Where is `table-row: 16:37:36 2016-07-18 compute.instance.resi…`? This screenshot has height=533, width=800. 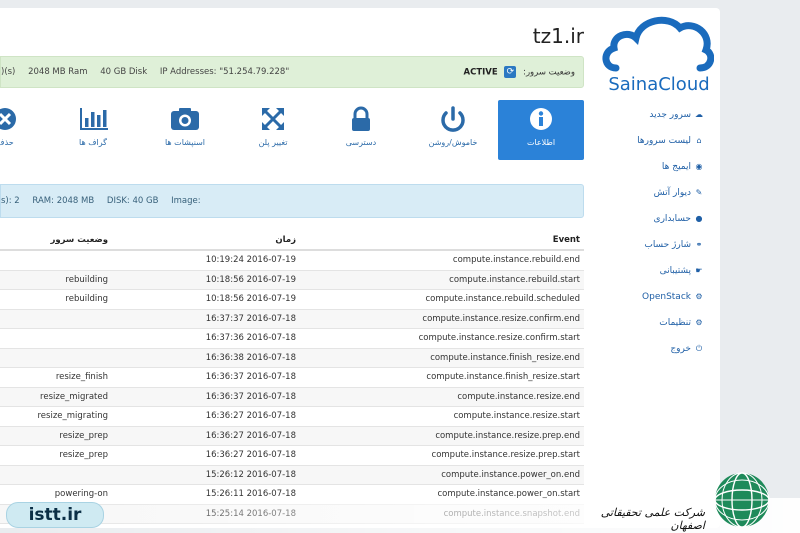 table-row: 16:37:36 2016-07-18 compute.instance.resi… is located at coordinates (292, 338).